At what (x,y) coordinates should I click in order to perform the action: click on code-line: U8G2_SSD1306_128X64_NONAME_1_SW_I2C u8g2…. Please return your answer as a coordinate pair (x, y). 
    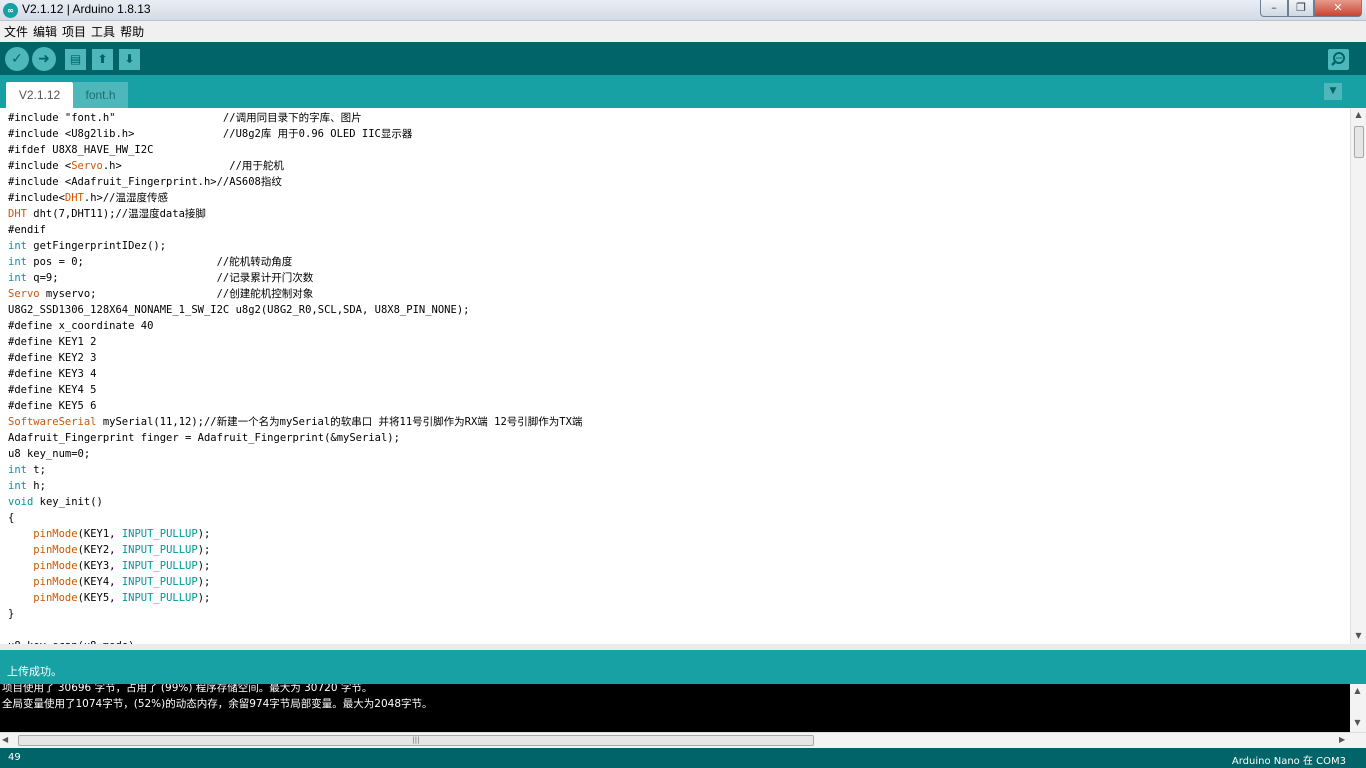
    Looking at the image, I should click on (295, 310).